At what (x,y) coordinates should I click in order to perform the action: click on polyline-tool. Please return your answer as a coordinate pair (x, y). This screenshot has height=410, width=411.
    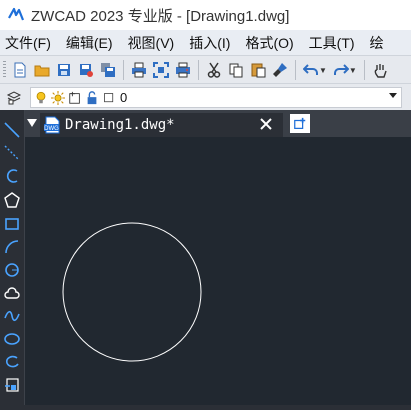
    Looking at the image, I should click on (12, 176).